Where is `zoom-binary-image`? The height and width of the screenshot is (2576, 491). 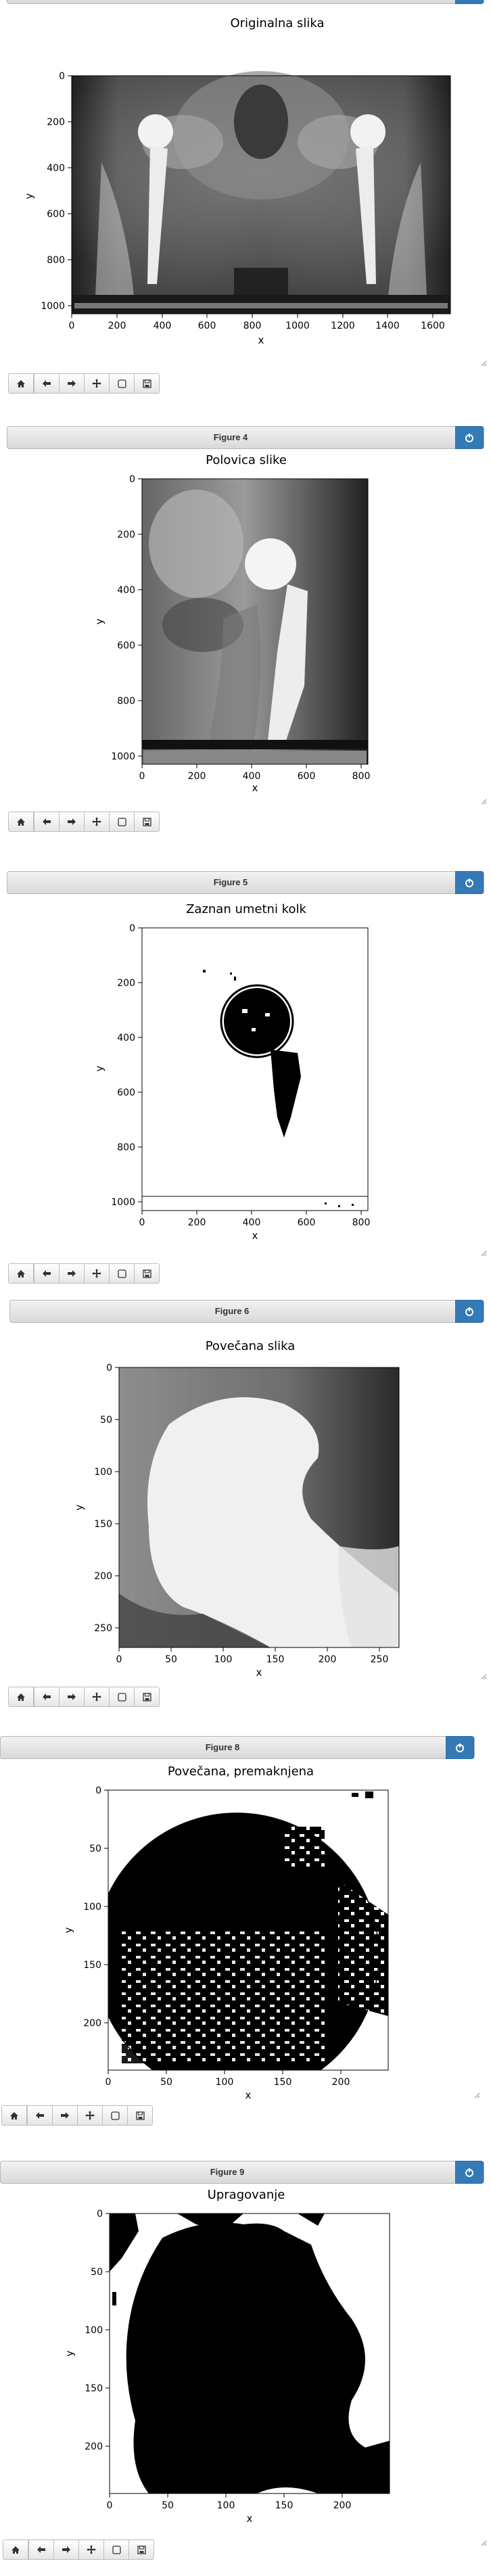 zoom-binary-image is located at coordinates (248, 1930).